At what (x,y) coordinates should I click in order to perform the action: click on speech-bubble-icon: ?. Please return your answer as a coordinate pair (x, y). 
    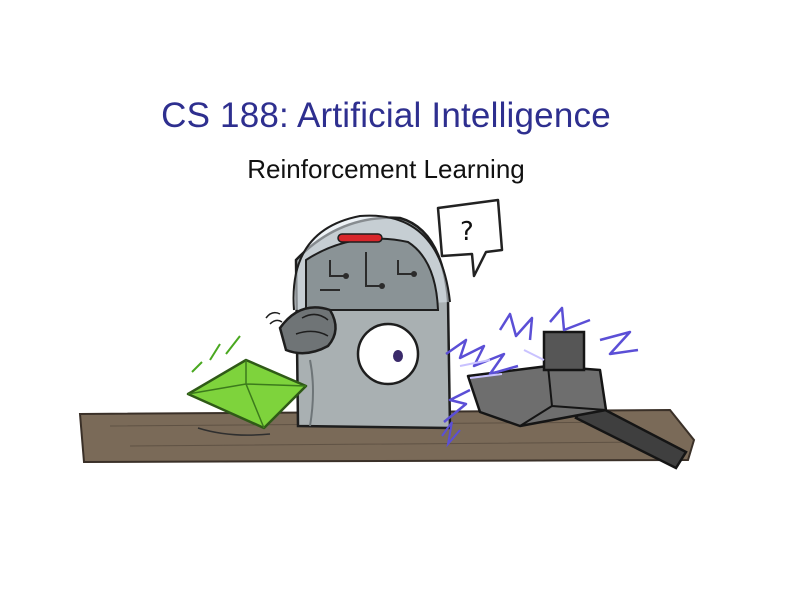
    Looking at the image, I should click on (470, 238).